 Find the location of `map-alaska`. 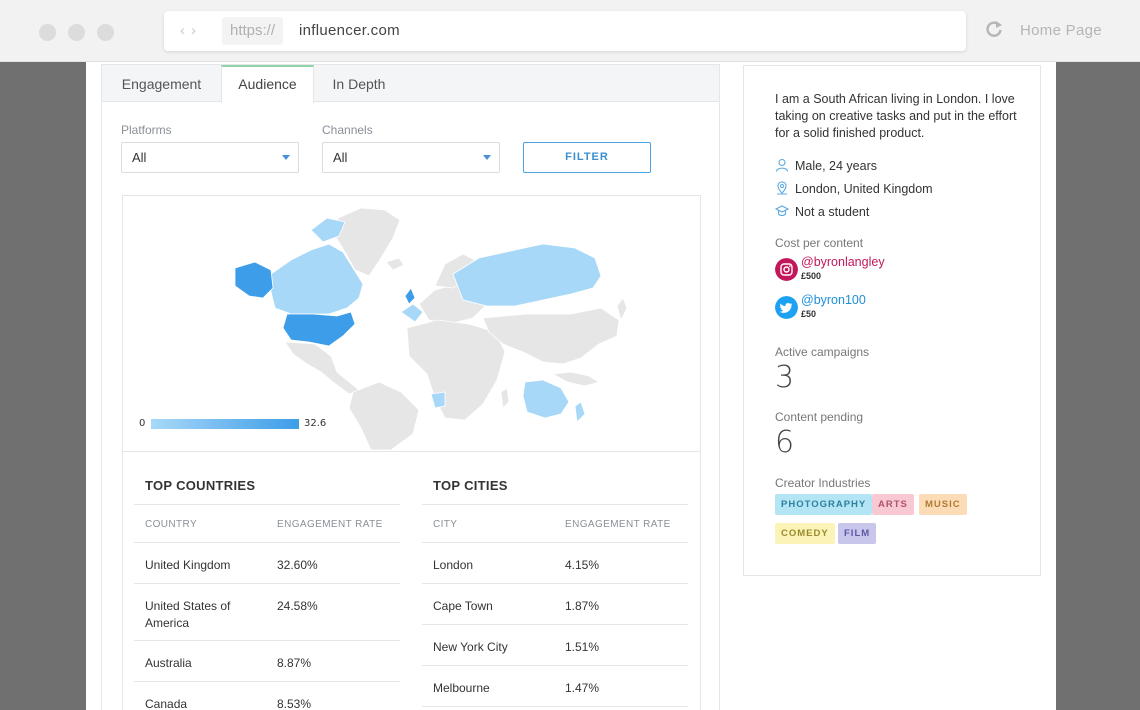

map-alaska is located at coordinates (254, 280).